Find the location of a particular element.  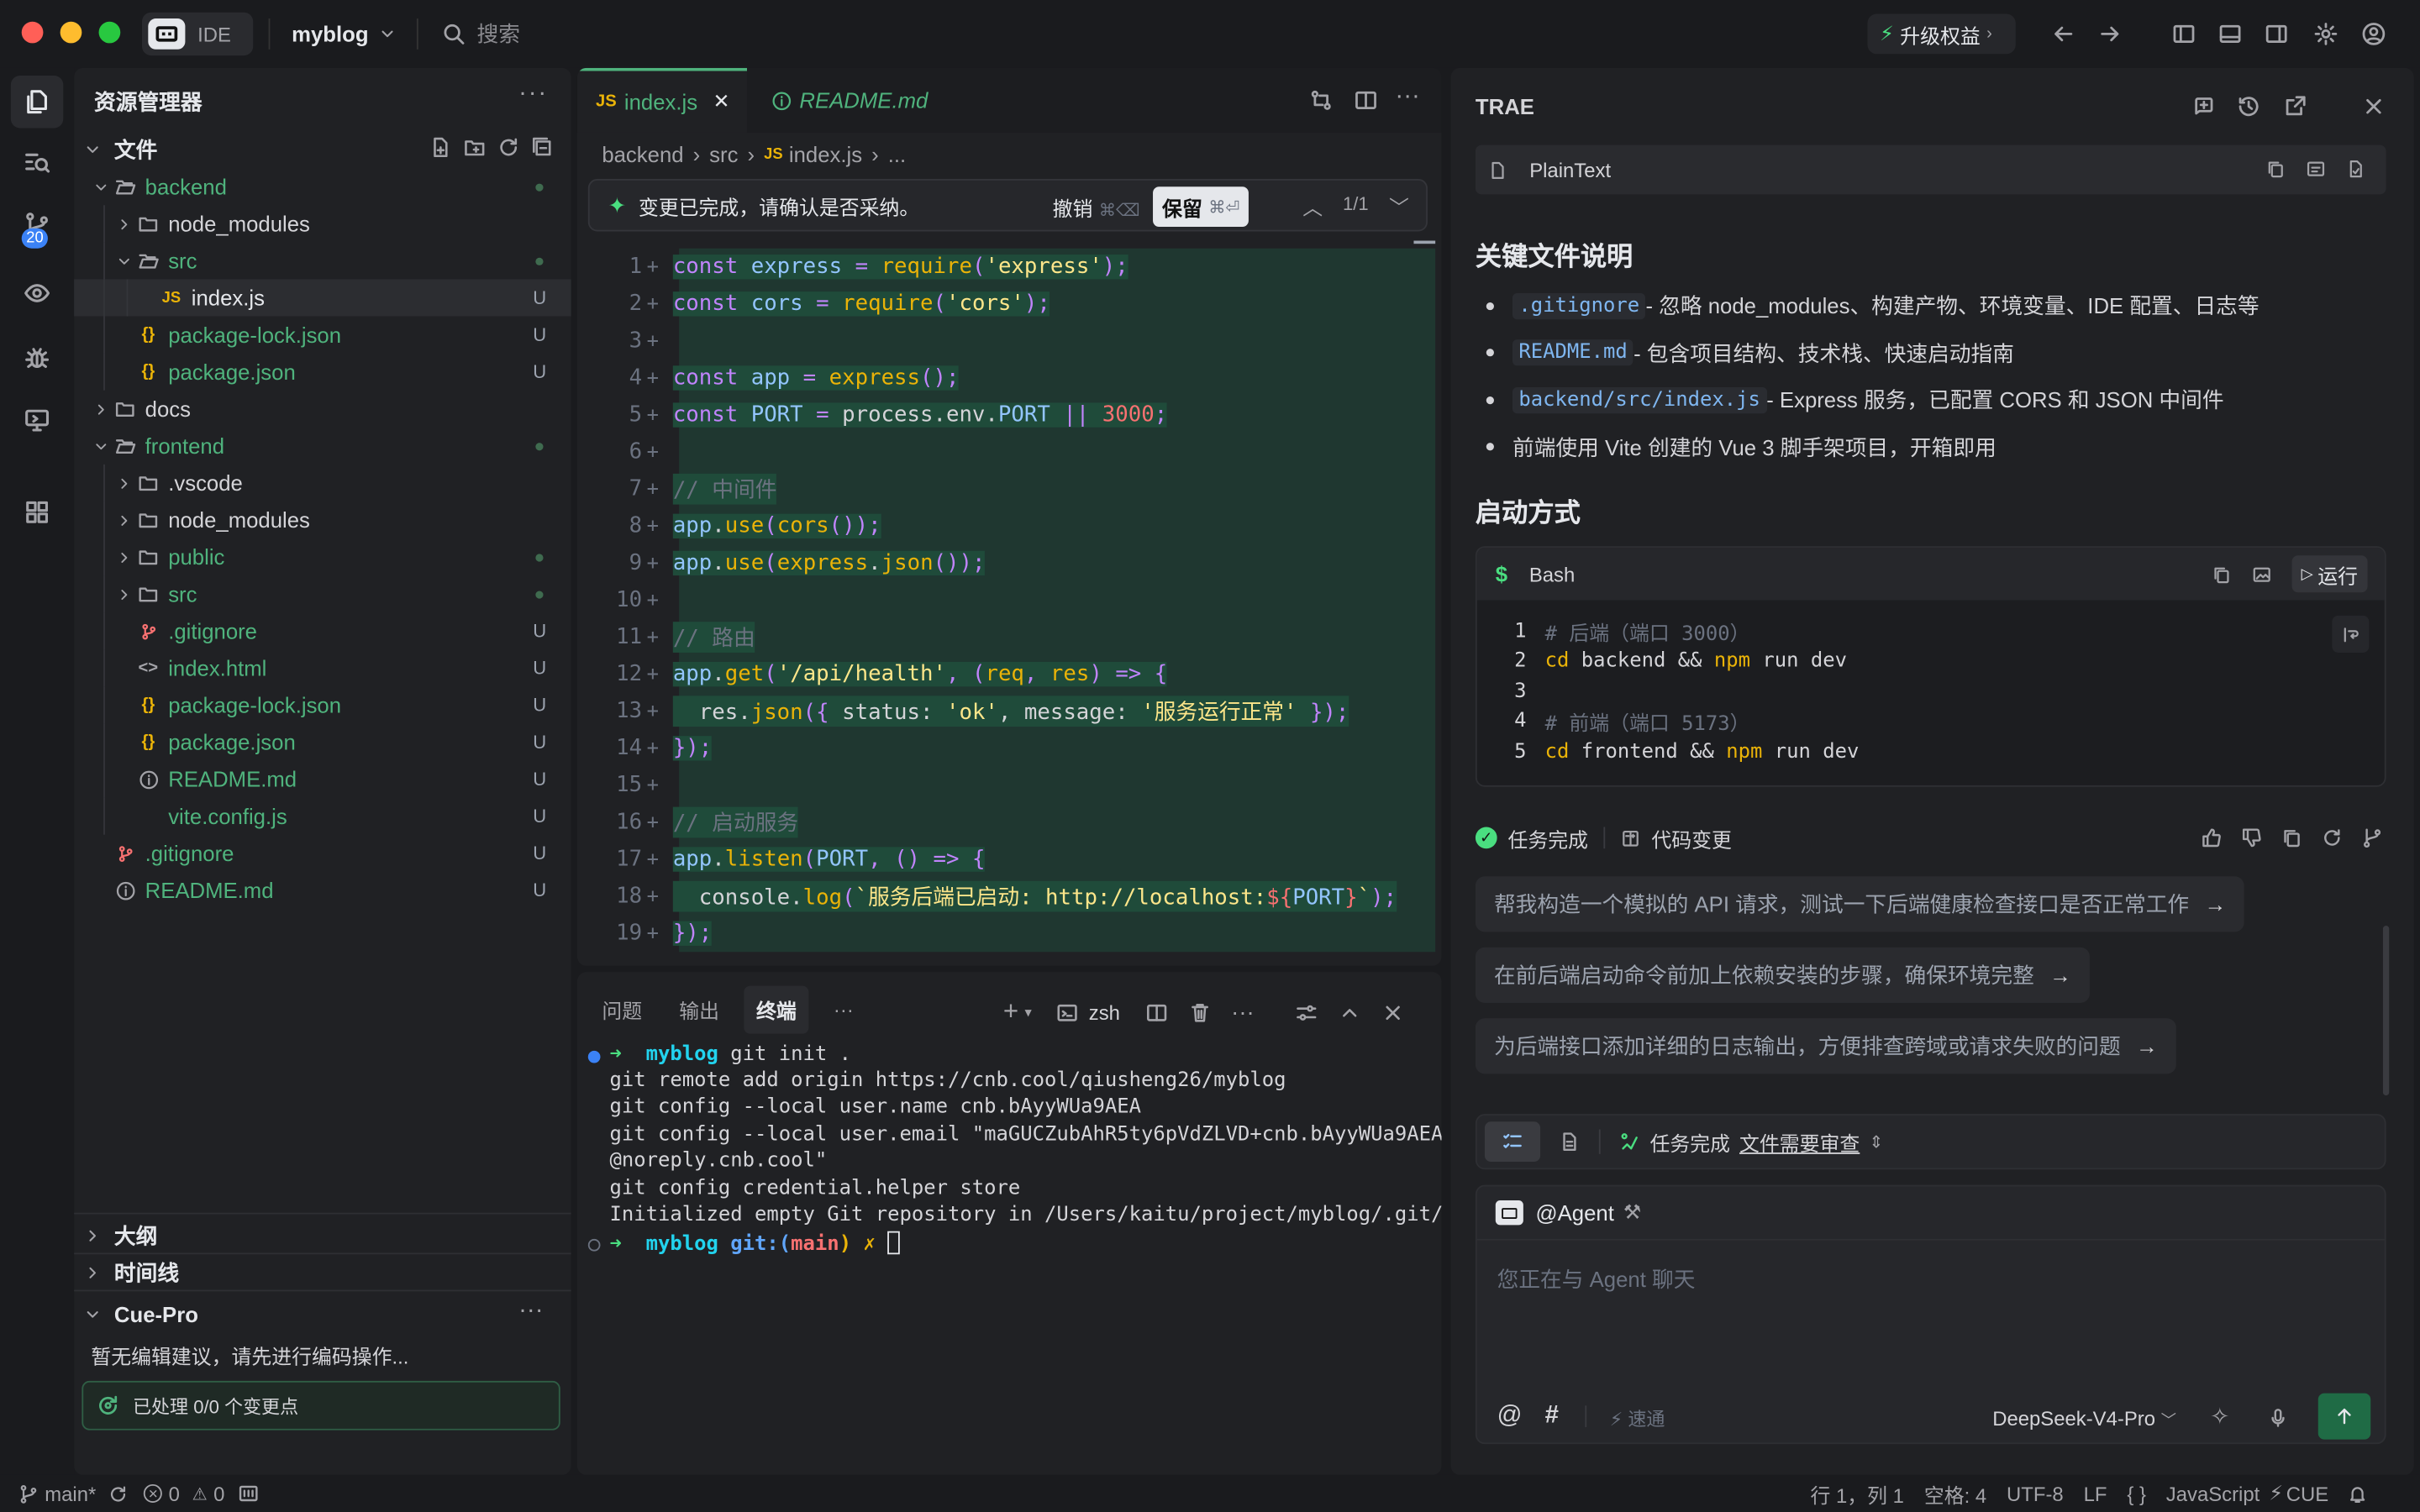

toggle-bottom-panel-button is located at coordinates (2230, 33).